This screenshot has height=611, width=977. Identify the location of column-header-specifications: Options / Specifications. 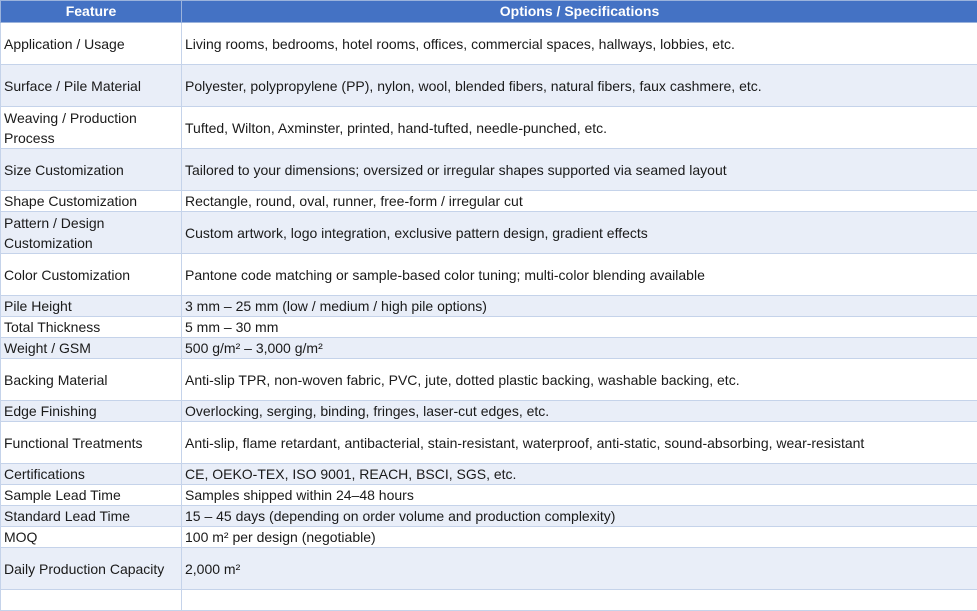
(579, 11).